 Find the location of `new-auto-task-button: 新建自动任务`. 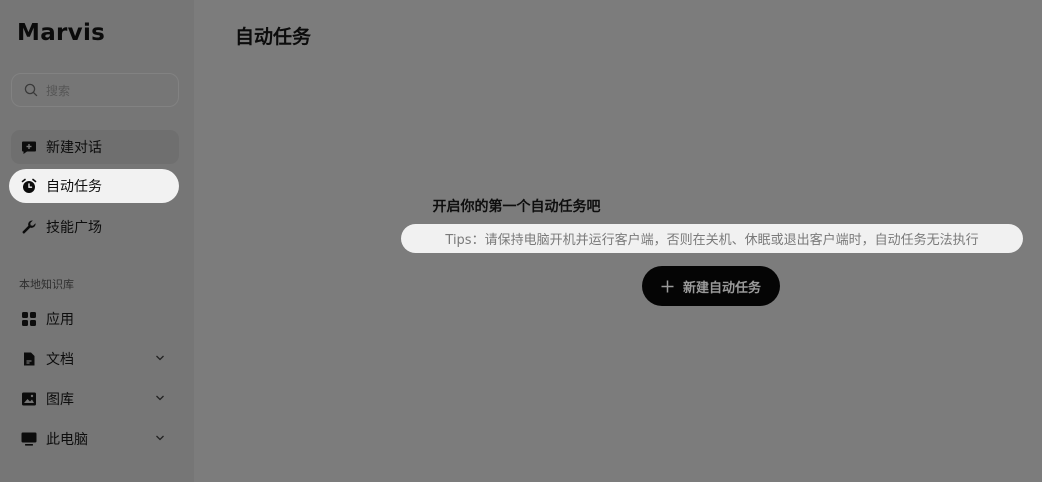

new-auto-task-button: 新建自动任务 is located at coordinates (711, 286).